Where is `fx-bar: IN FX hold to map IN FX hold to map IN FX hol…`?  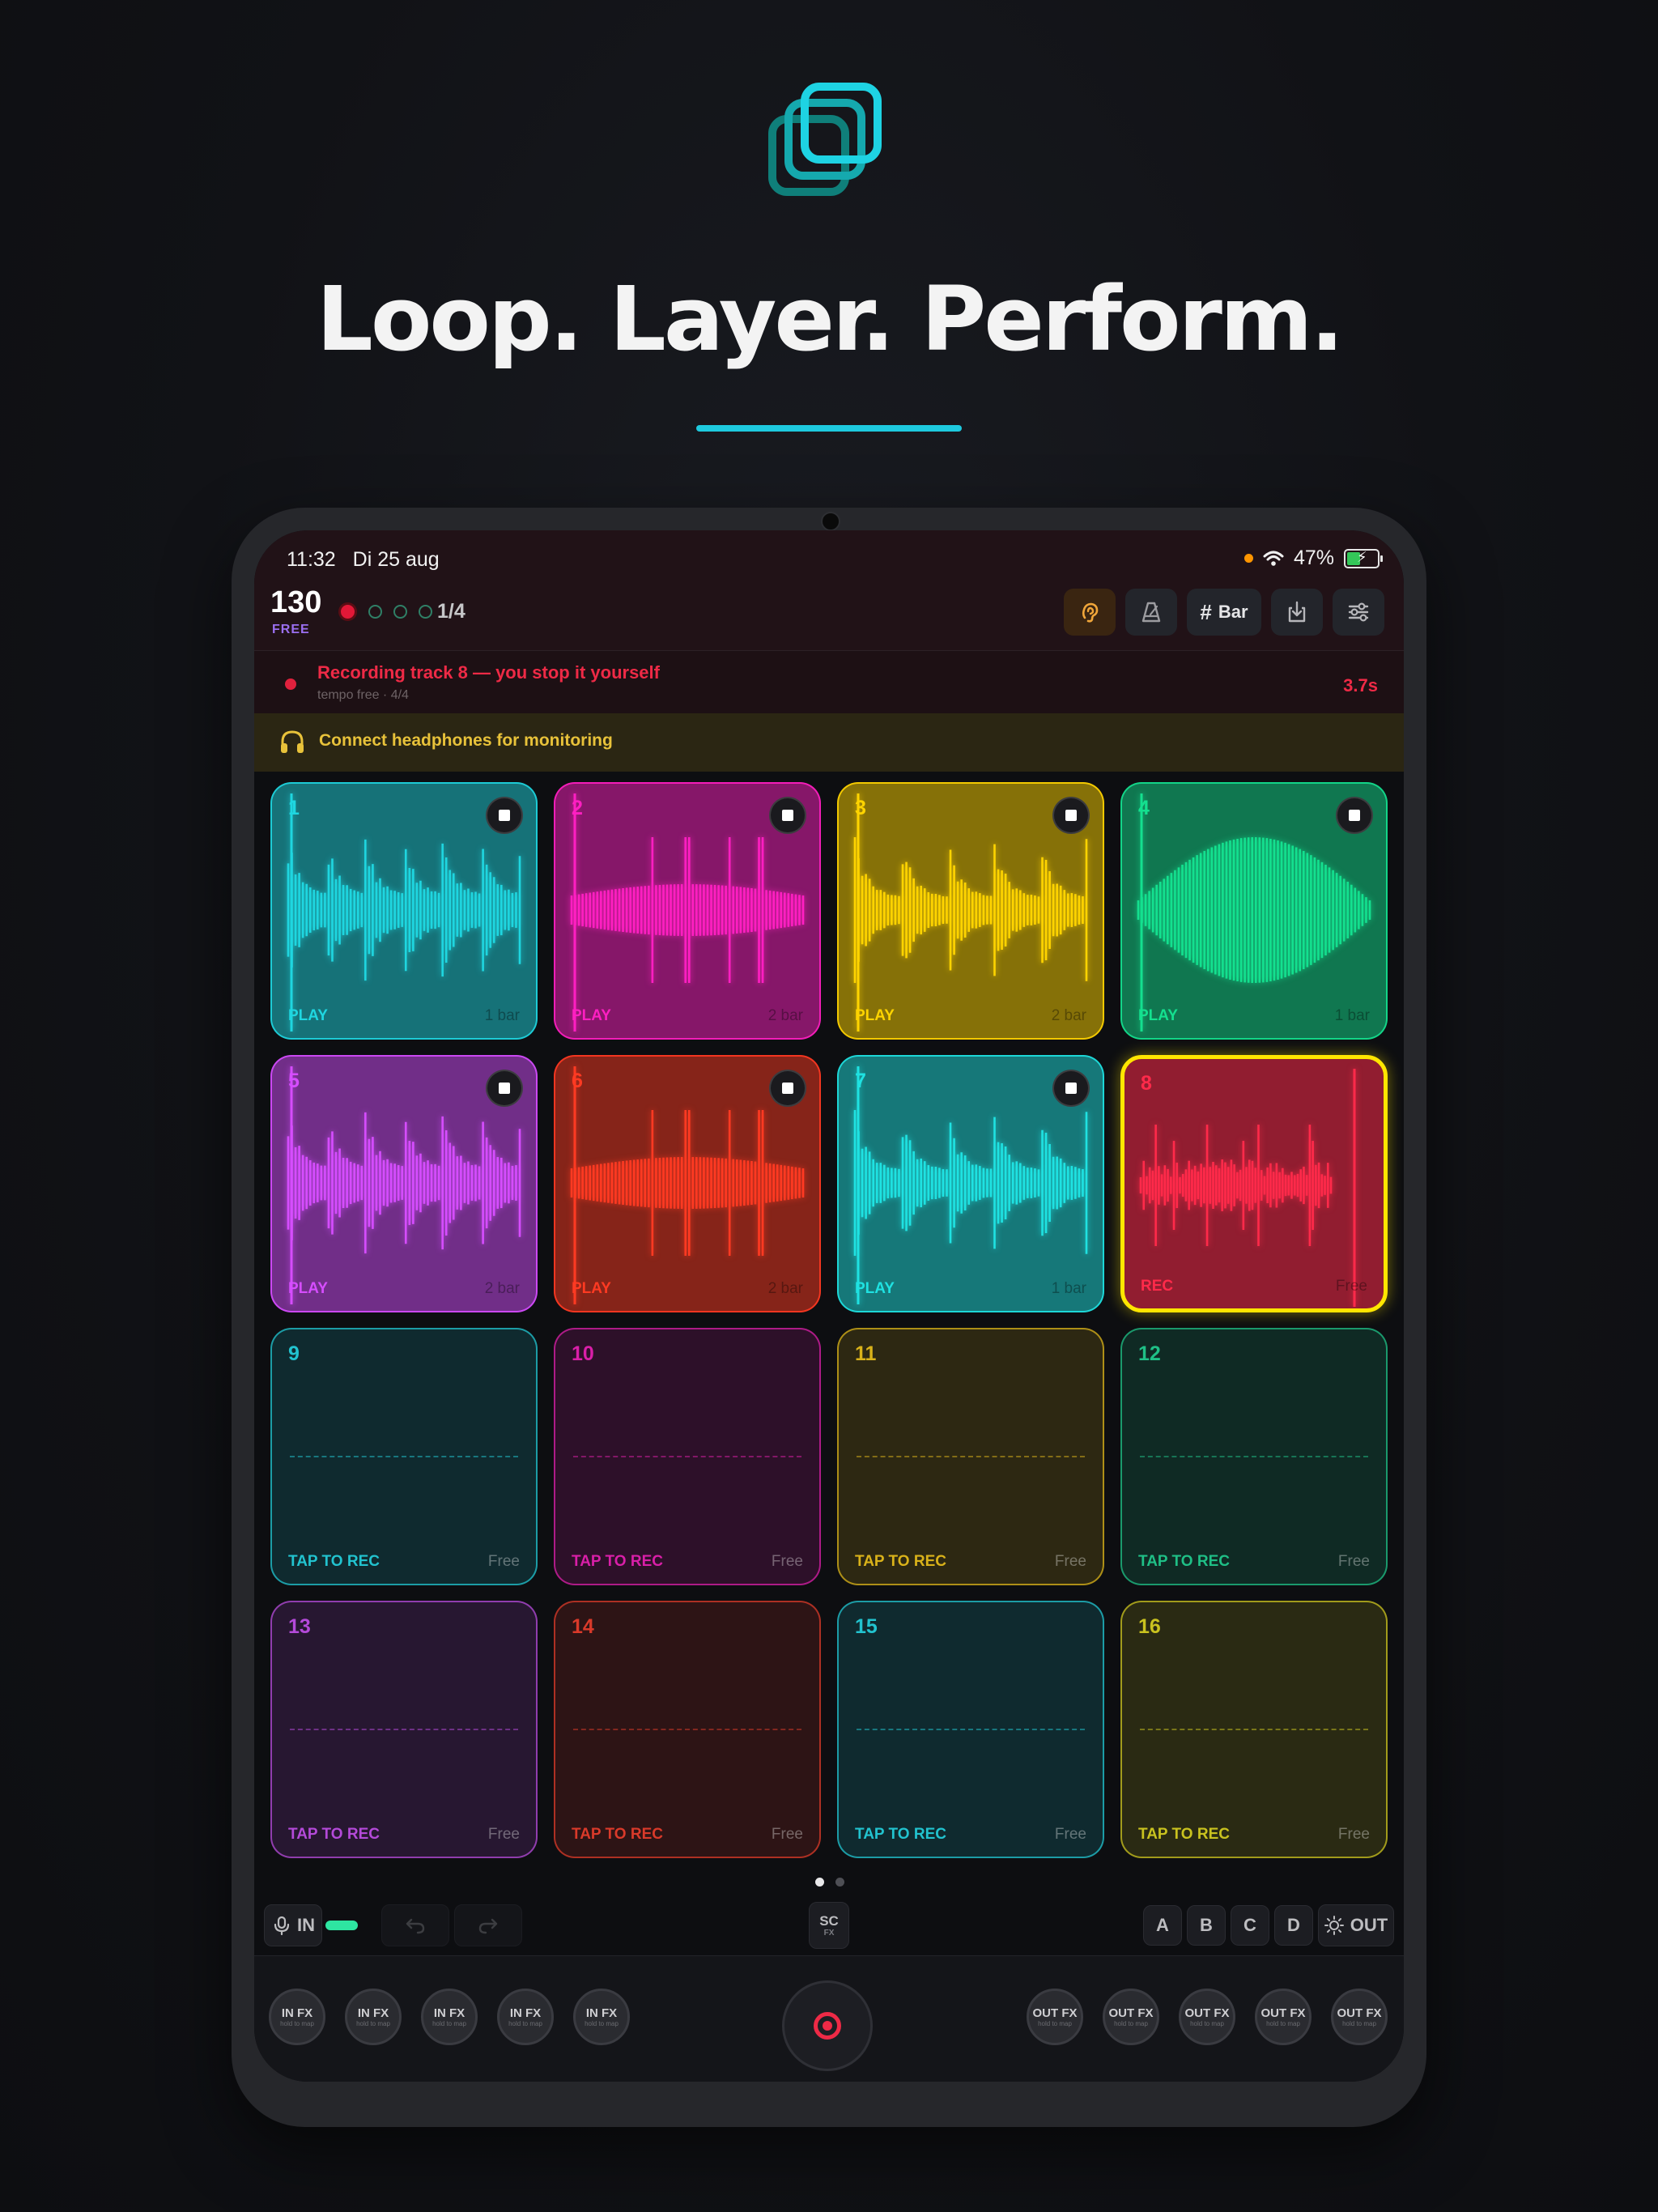
fx-bar: IN FX hold to map IN FX hold to map IN FX hol… is located at coordinates (829, 2018).